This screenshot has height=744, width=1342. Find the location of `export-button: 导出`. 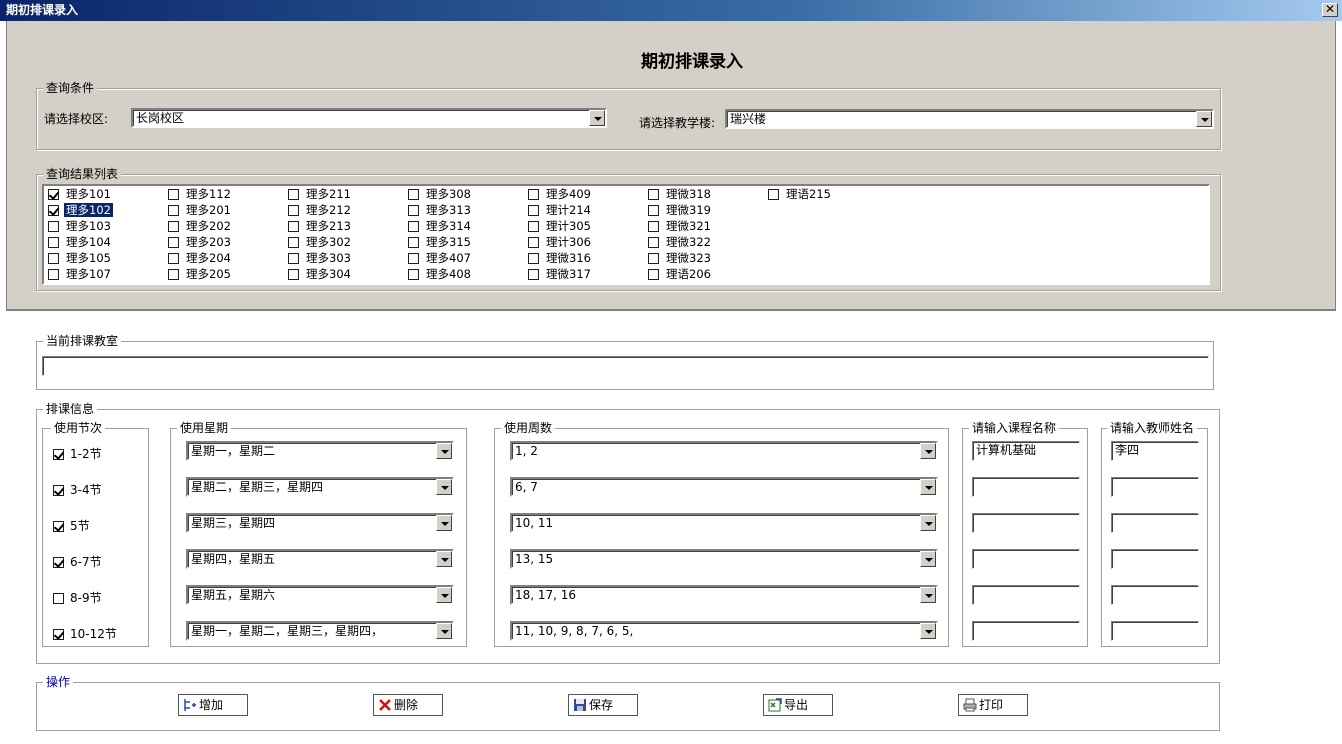

export-button: 导出 is located at coordinates (798, 705).